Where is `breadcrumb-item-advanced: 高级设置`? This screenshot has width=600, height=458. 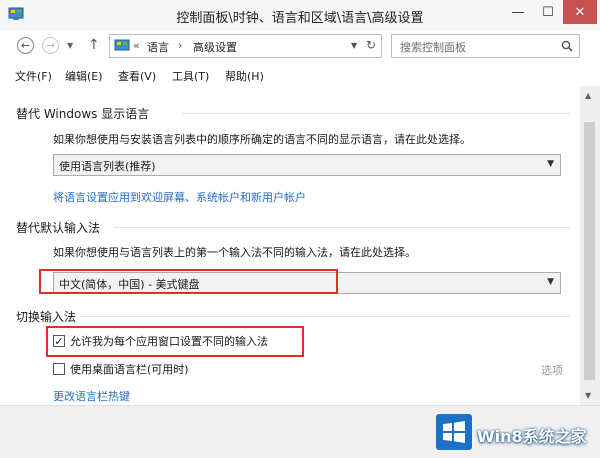
breadcrumb-item-advanced: 高级设置 is located at coordinates (215, 47).